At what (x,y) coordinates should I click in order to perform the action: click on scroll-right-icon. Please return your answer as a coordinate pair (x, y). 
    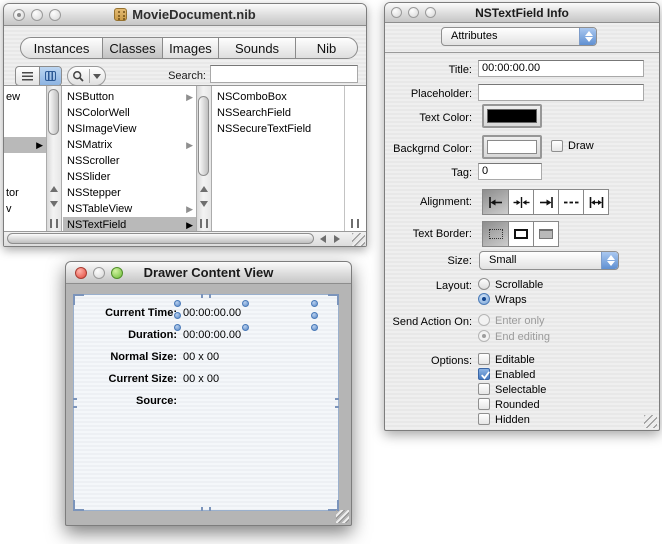
    Looking at the image, I should click on (337, 239).